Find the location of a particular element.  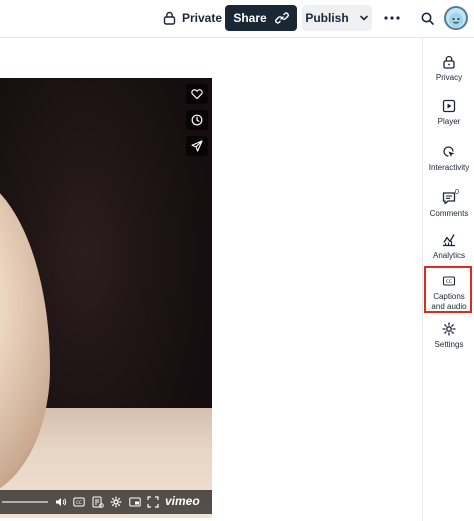

progress-bar is located at coordinates (25, 502).